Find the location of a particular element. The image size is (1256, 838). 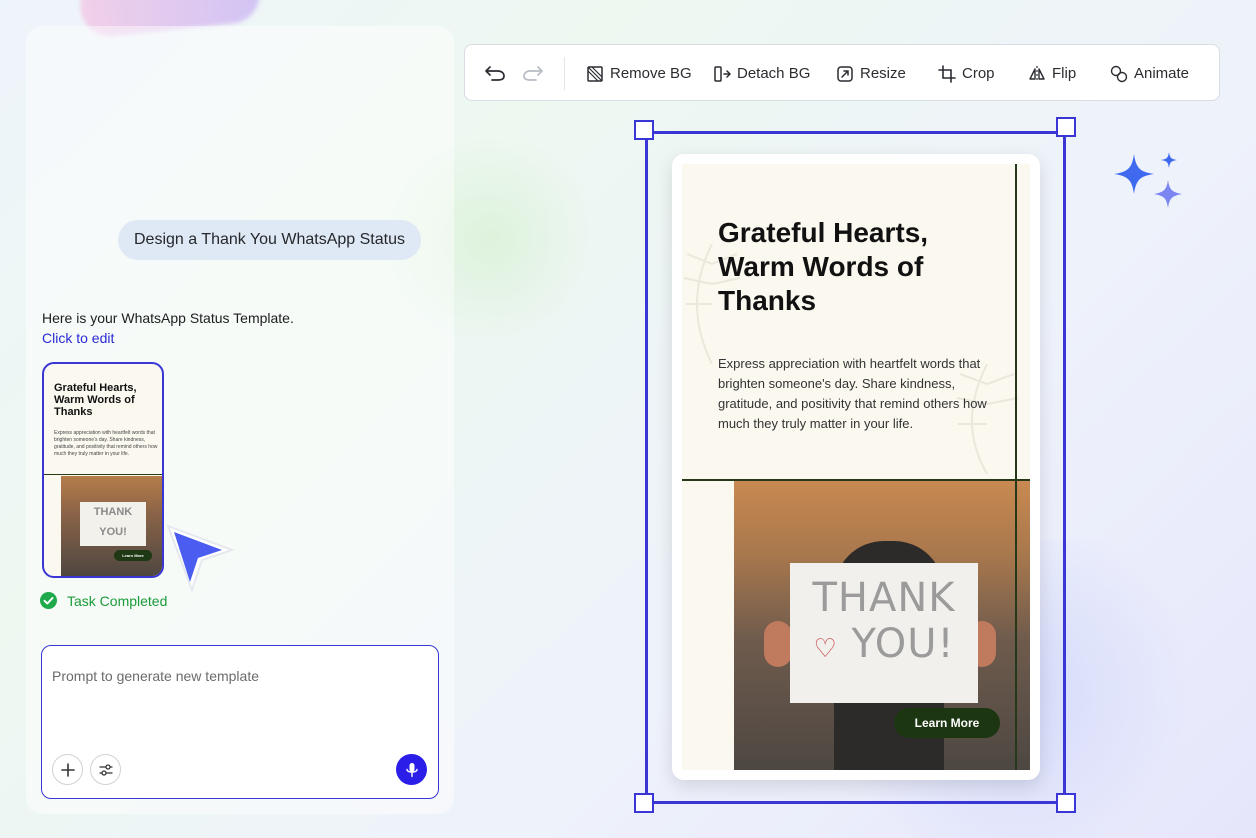

thank-you-sign: THANK ♡ YOU! is located at coordinates (884, 633).